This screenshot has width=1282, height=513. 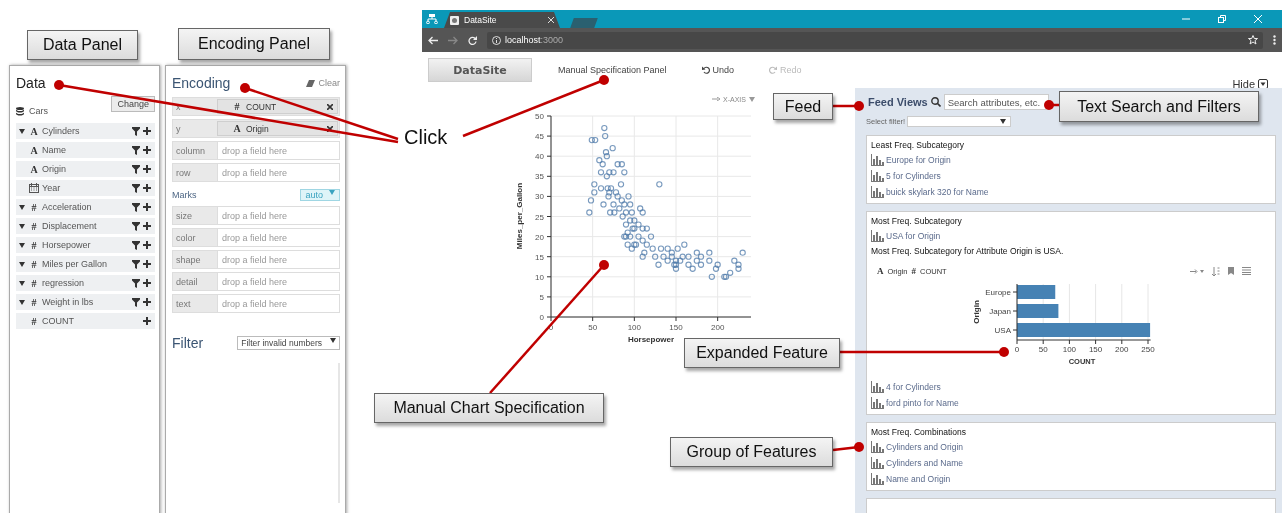 I want to click on shelf-label: y, so click(x=178, y=129).